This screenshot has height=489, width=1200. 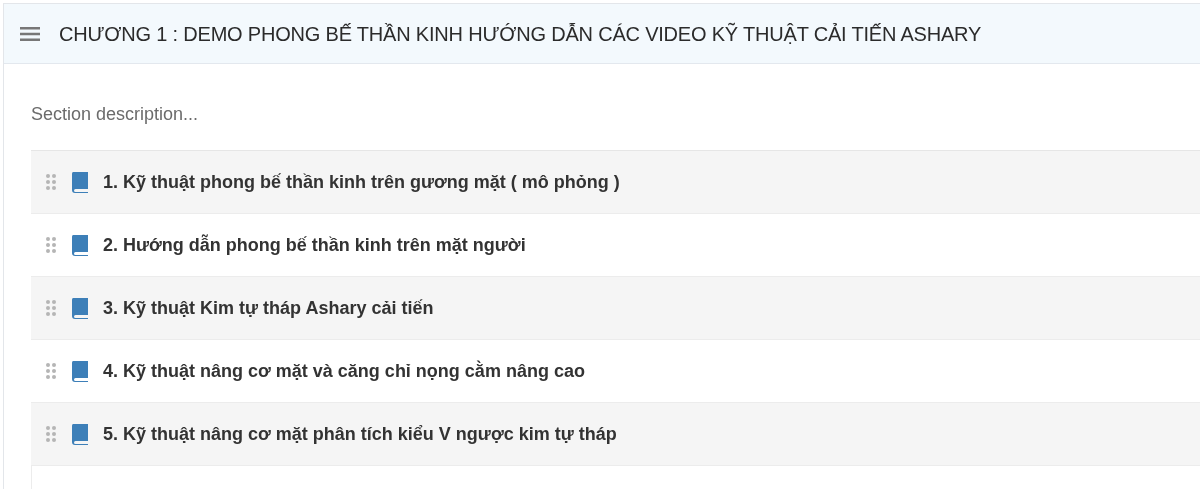 I want to click on lesson-row: 1. Kỹ thuật phong bế thần kinh trên gương mặt ( mô phỏng ), so click(x=615, y=182).